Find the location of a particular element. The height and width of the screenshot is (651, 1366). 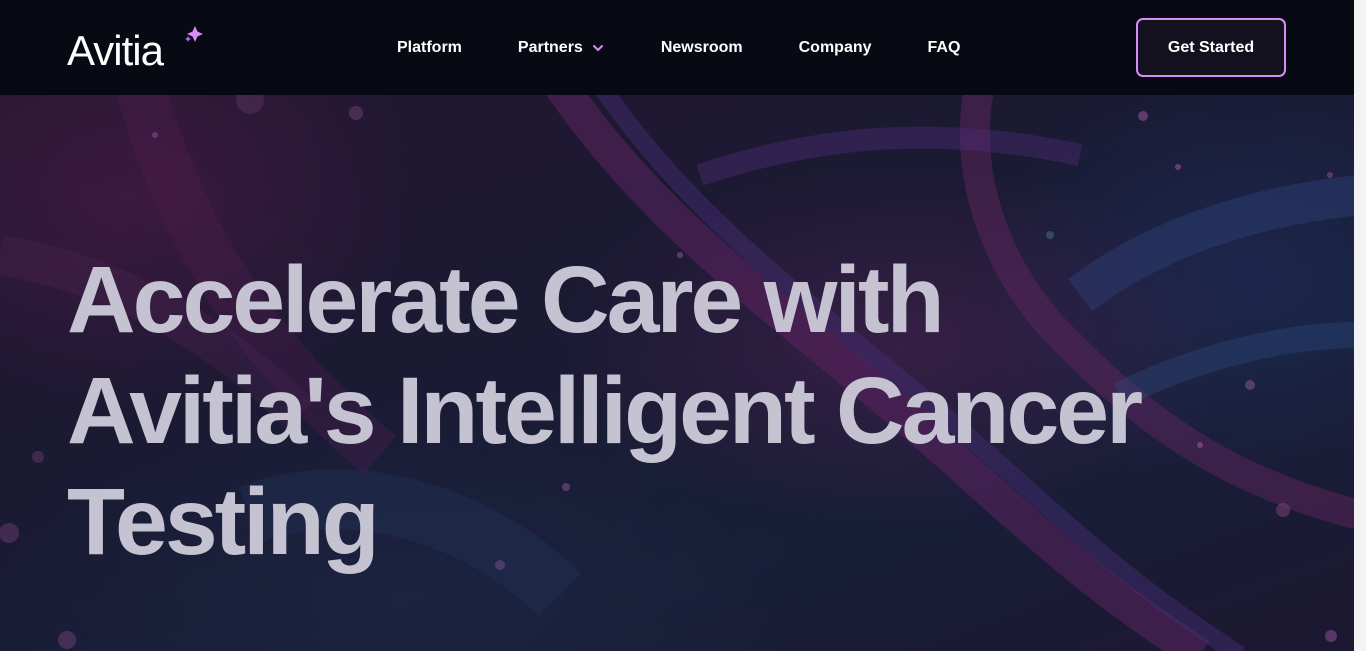

nav-item-company: Company is located at coordinates (835, 48).